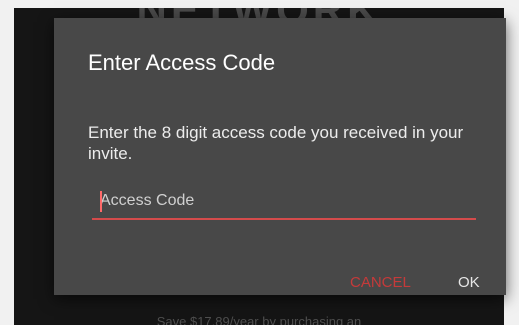 The width and height of the screenshot is (519, 325). I want to click on text-cursor, so click(101, 201).